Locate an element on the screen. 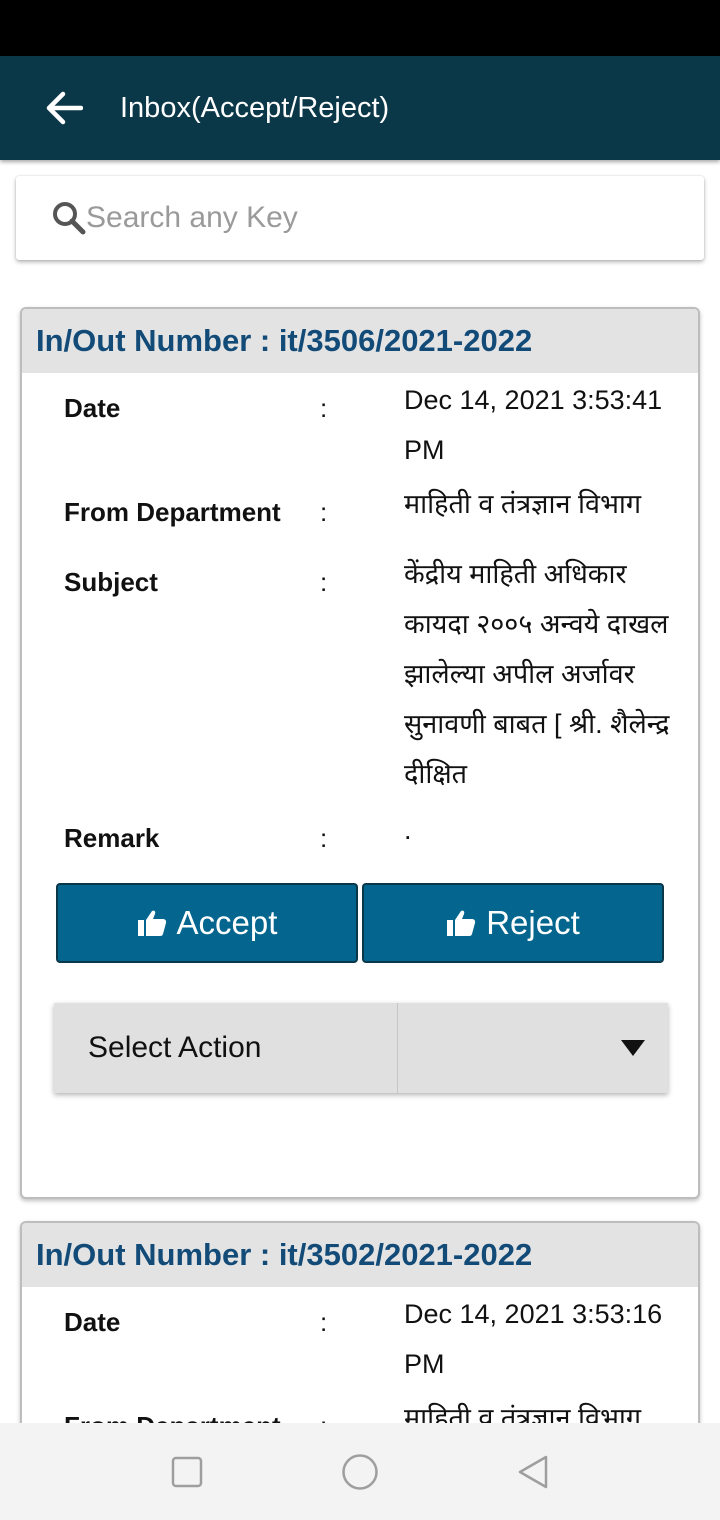 The height and width of the screenshot is (1520, 720). date-row: Date : Dec 14, 2021 3:53:16 PM is located at coordinates (374, 1351).